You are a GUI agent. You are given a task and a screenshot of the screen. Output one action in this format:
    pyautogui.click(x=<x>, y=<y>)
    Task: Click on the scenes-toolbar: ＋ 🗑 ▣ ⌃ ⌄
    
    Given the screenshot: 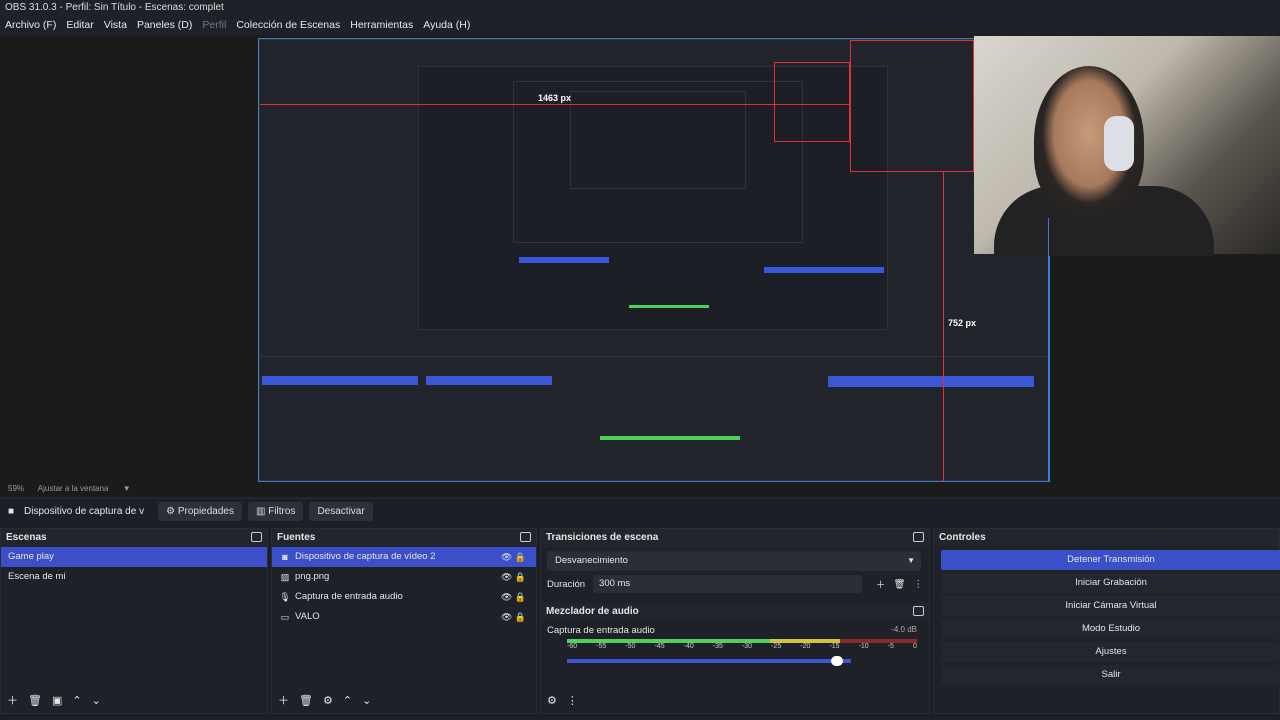 What is the action you would take?
    pyautogui.click(x=134, y=700)
    